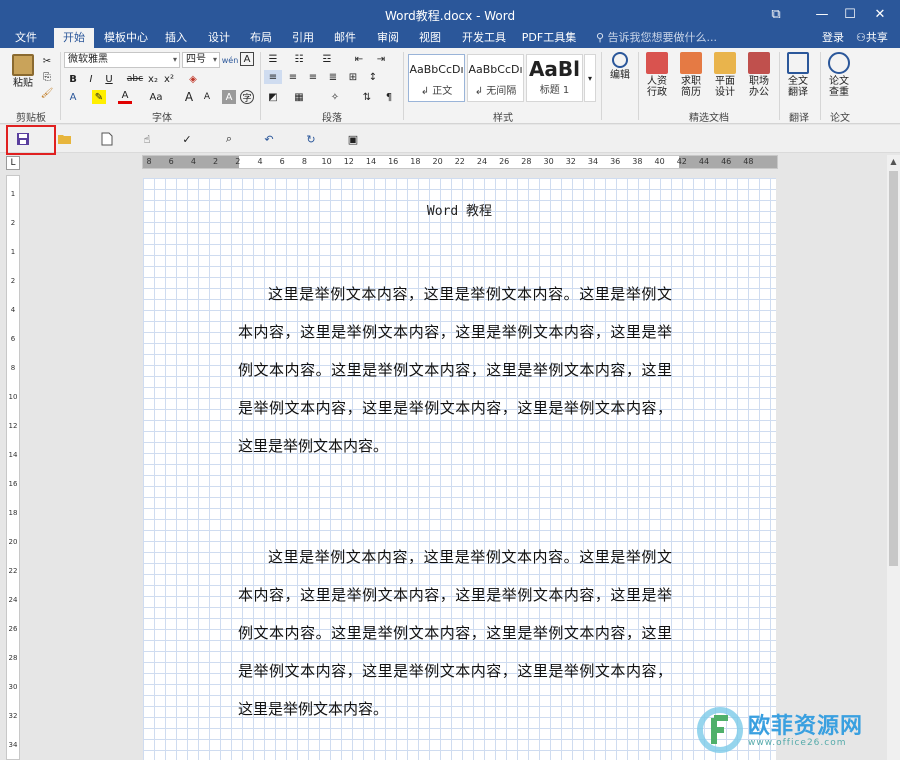 The height and width of the screenshot is (760, 900). What do you see at coordinates (299, 59) in the screenshot?
I see `numbering-icon: ☷` at bounding box center [299, 59].